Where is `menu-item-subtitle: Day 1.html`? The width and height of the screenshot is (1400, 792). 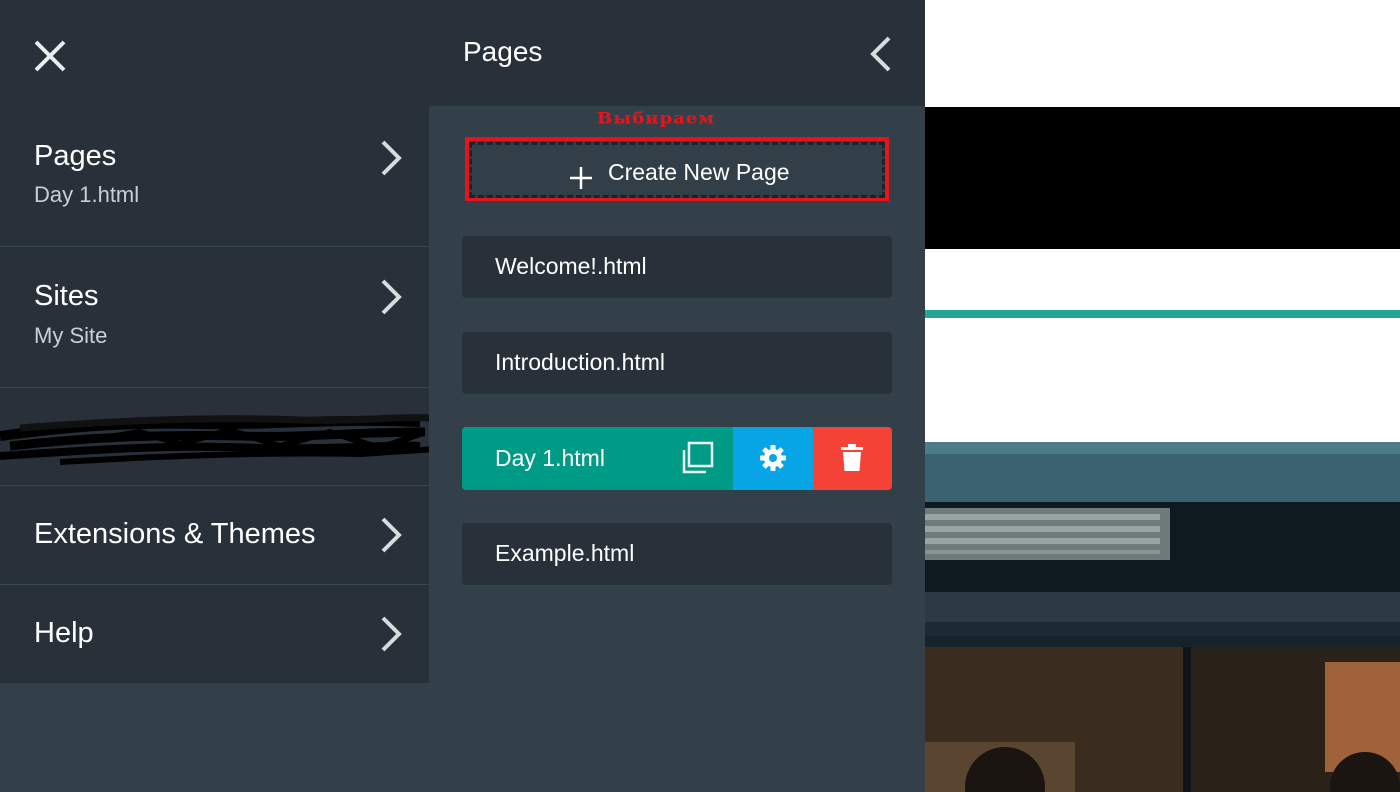
menu-item-subtitle: Day 1.html is located at coordinates (87, 194).